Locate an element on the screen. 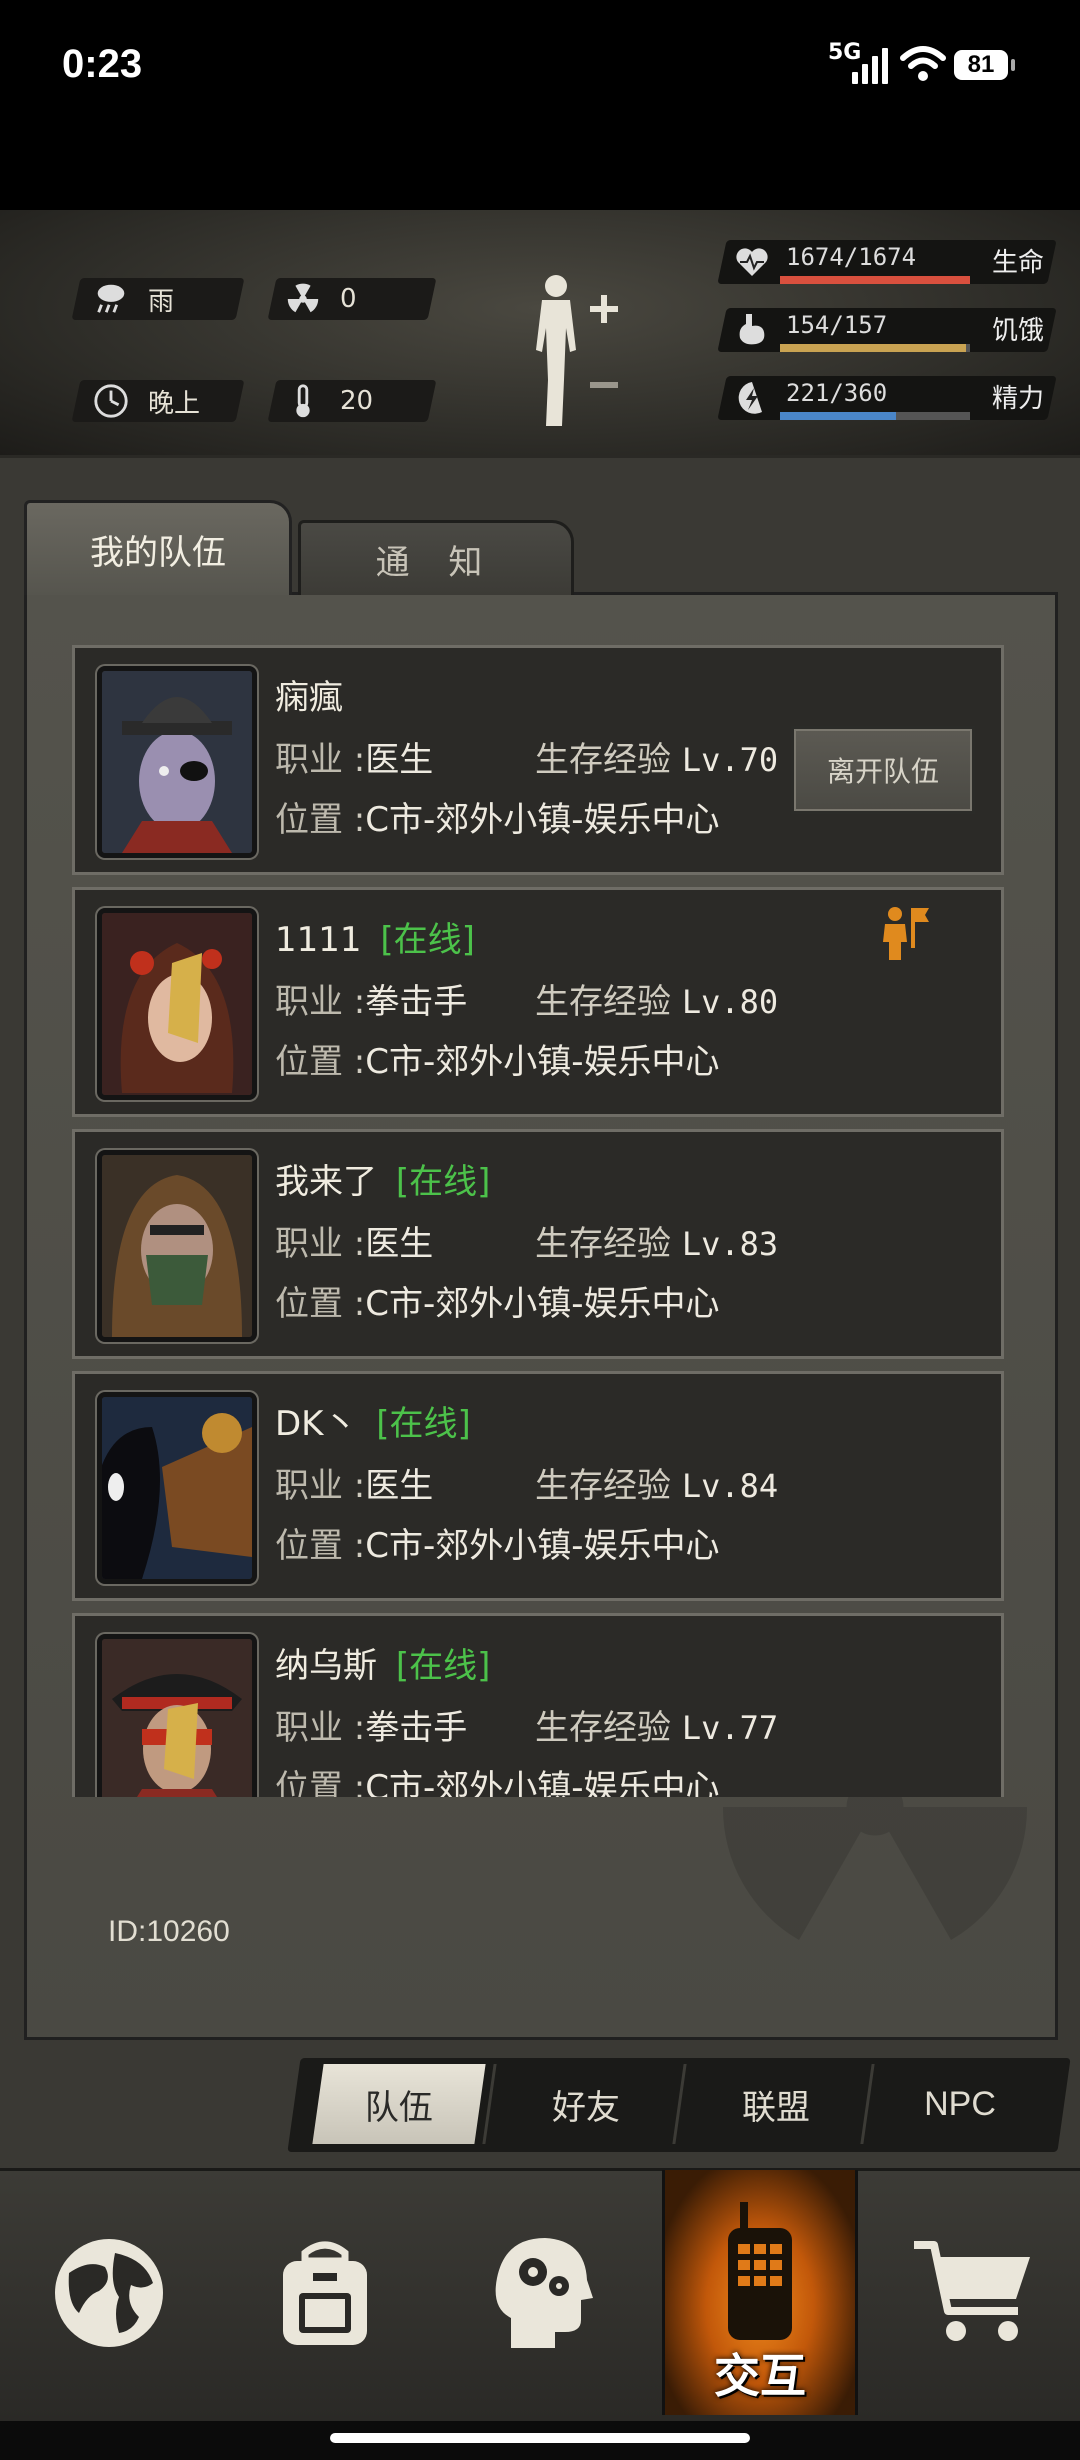 The height and width of the screenshot is (2460, 1080). signal-icon is located at coordinates (870, 65).